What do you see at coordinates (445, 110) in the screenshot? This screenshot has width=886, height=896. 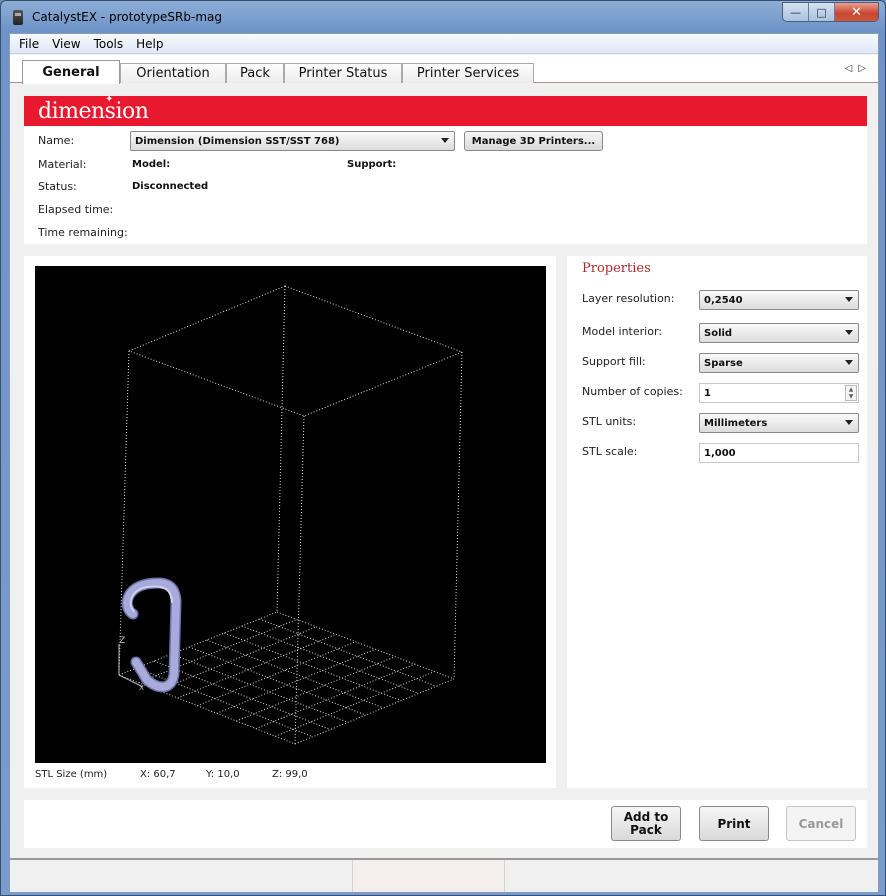 I see `brand-banner: dimension ✦` at bounding box center [445, 110].